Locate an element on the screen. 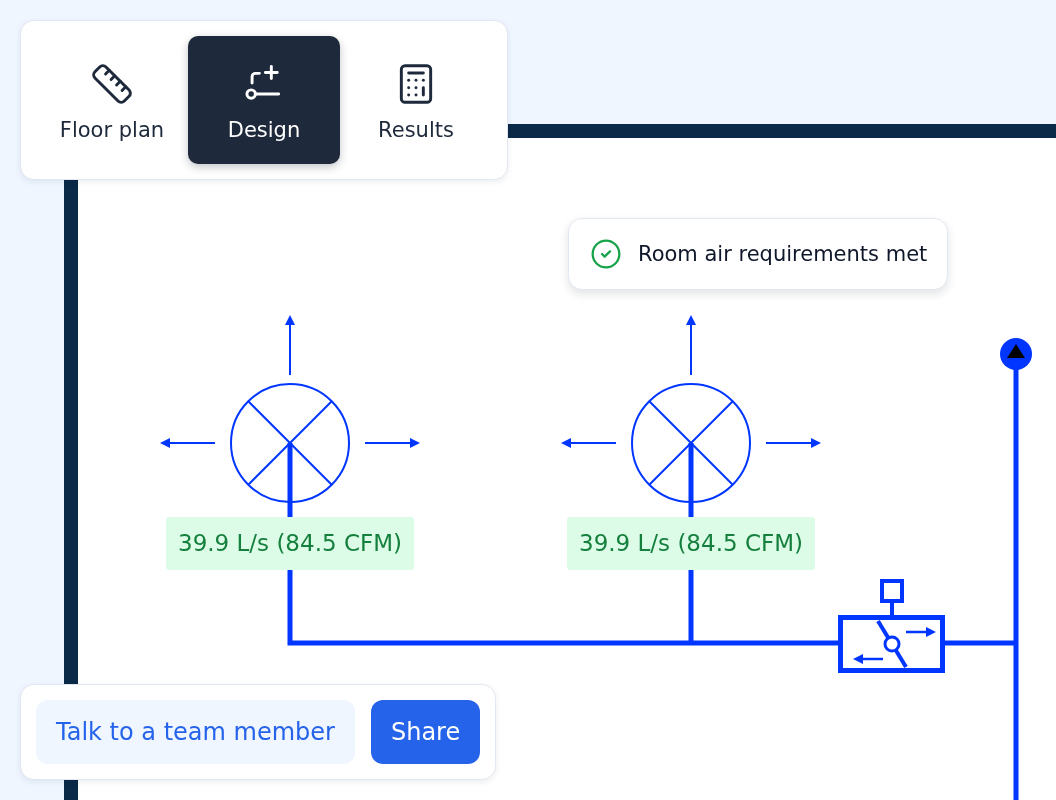 This screenshot has width=1056, height=800. mode-tab: Results is located at coordinates (416, 100).